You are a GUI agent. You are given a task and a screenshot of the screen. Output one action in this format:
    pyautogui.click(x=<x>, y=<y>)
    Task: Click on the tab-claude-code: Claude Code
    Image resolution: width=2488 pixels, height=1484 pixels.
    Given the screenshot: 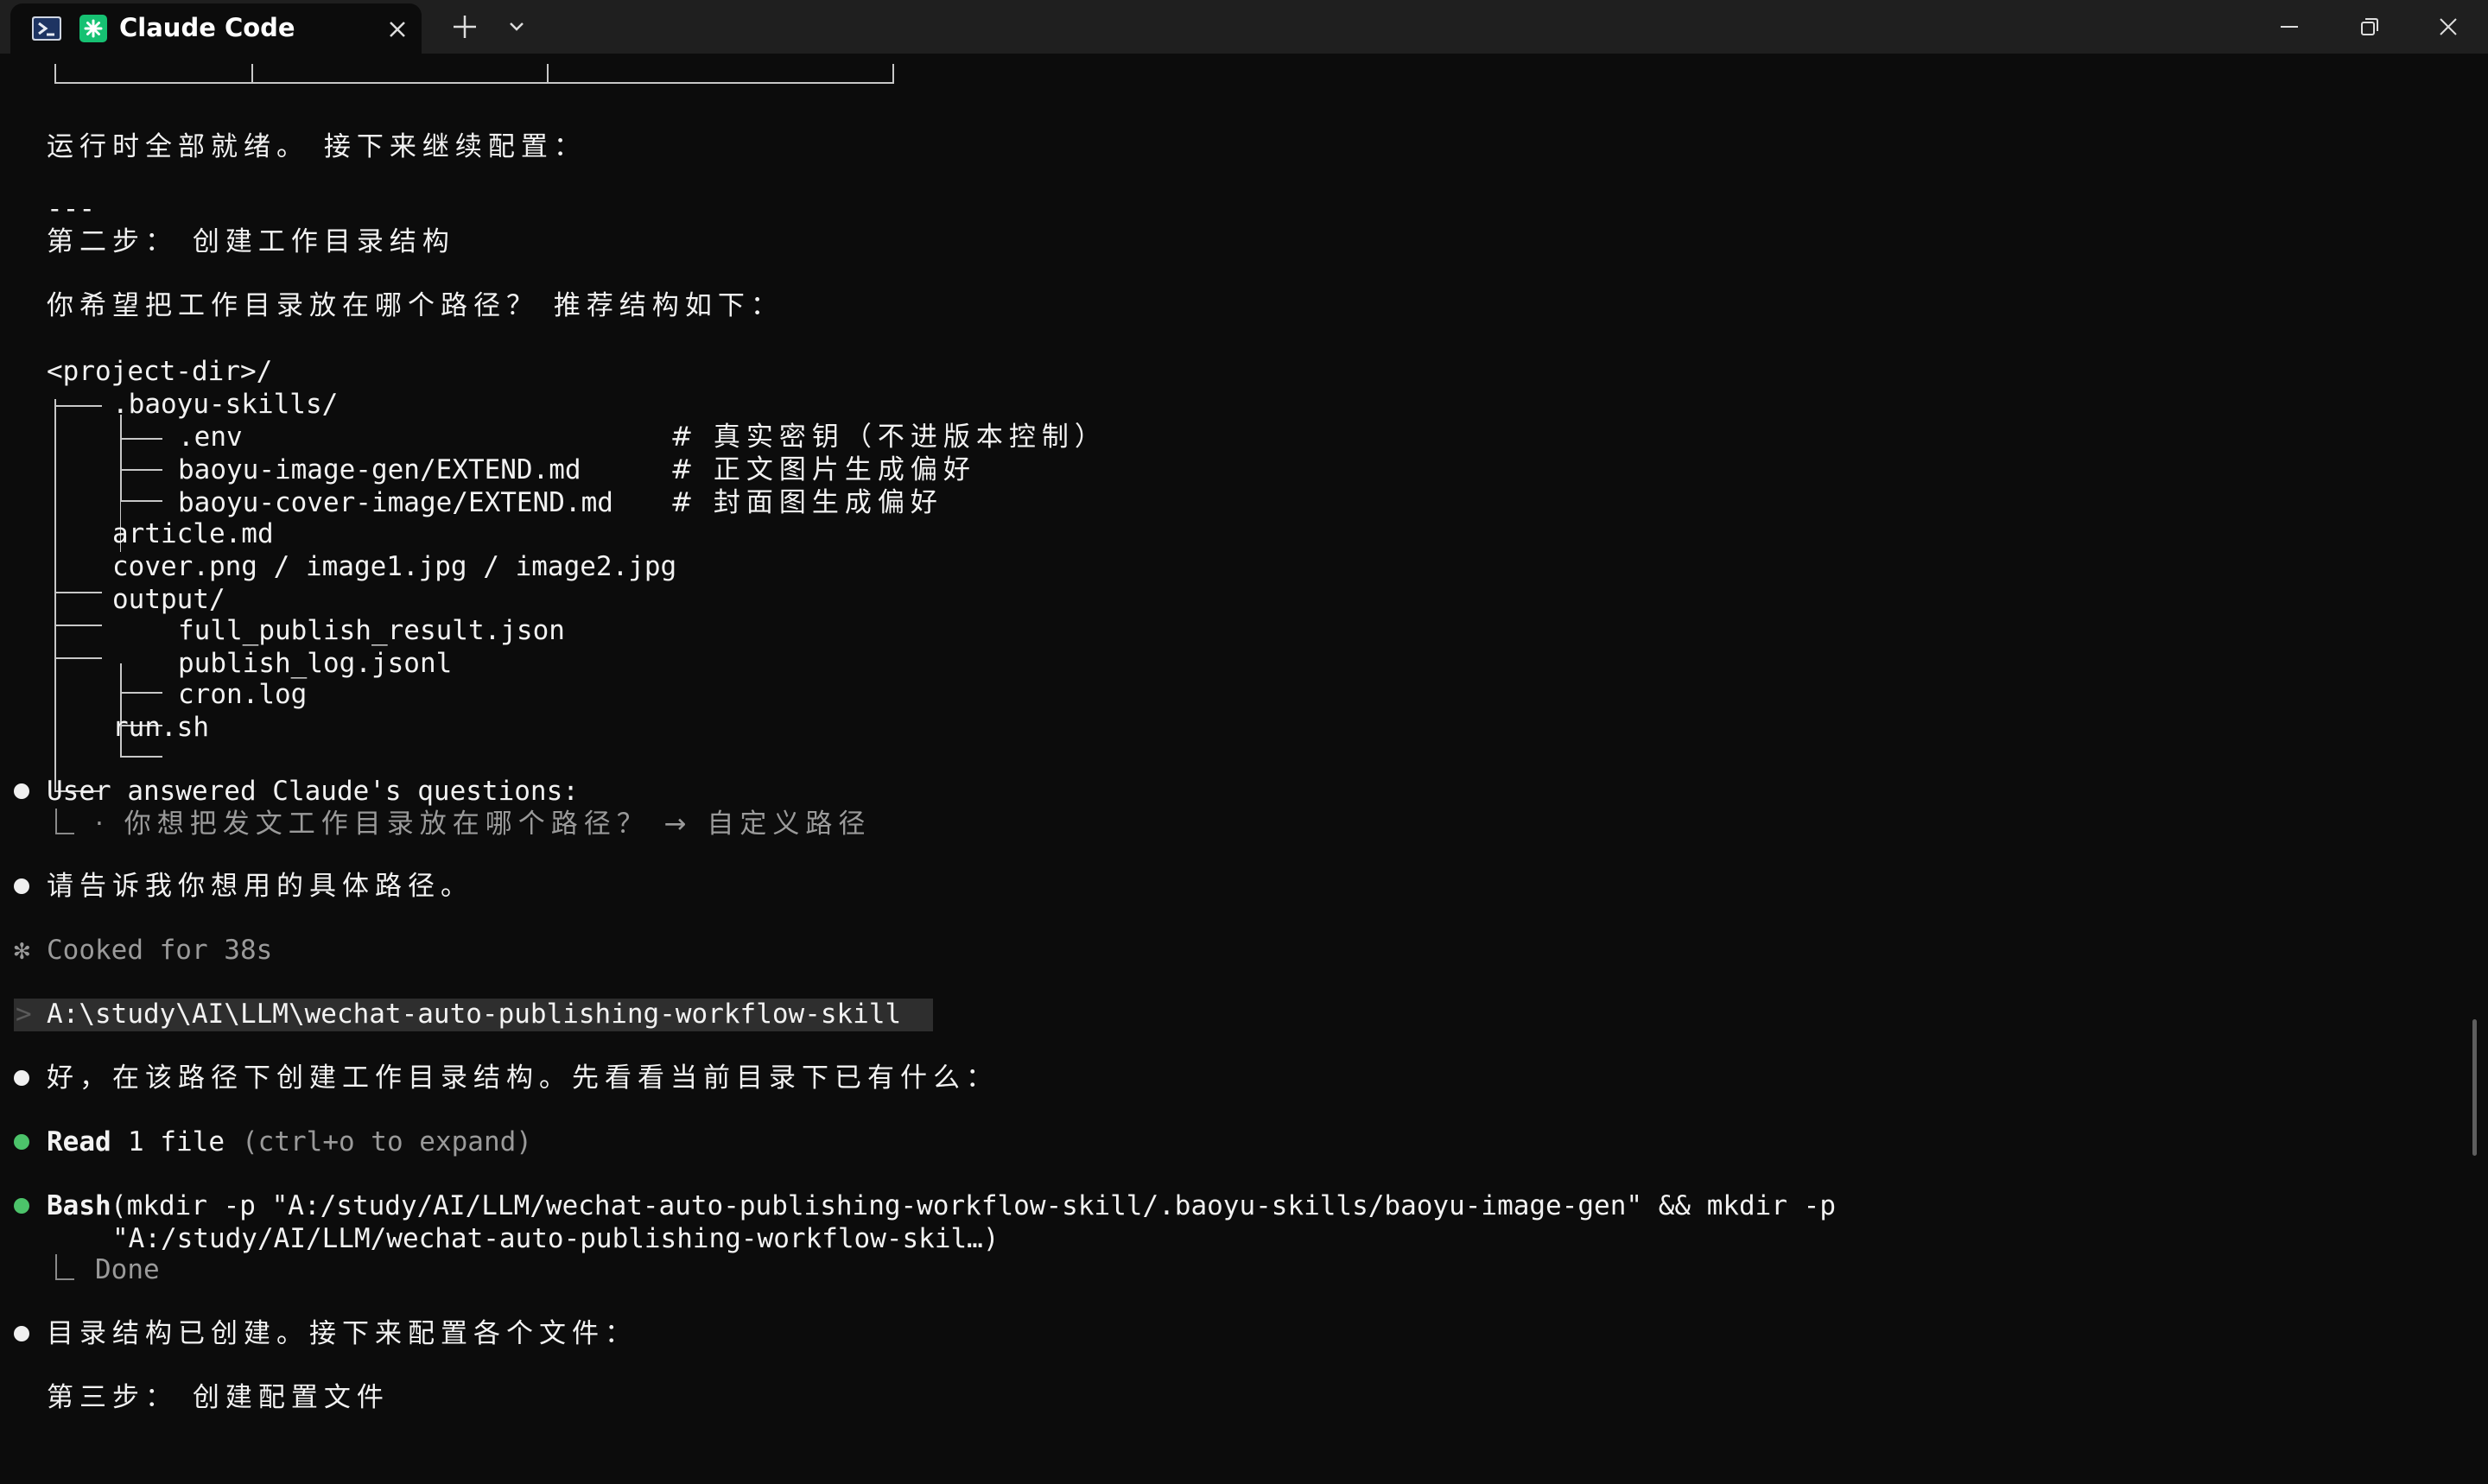 What is the action you would take?
    pyautogui.click(x=216, y=28)
    